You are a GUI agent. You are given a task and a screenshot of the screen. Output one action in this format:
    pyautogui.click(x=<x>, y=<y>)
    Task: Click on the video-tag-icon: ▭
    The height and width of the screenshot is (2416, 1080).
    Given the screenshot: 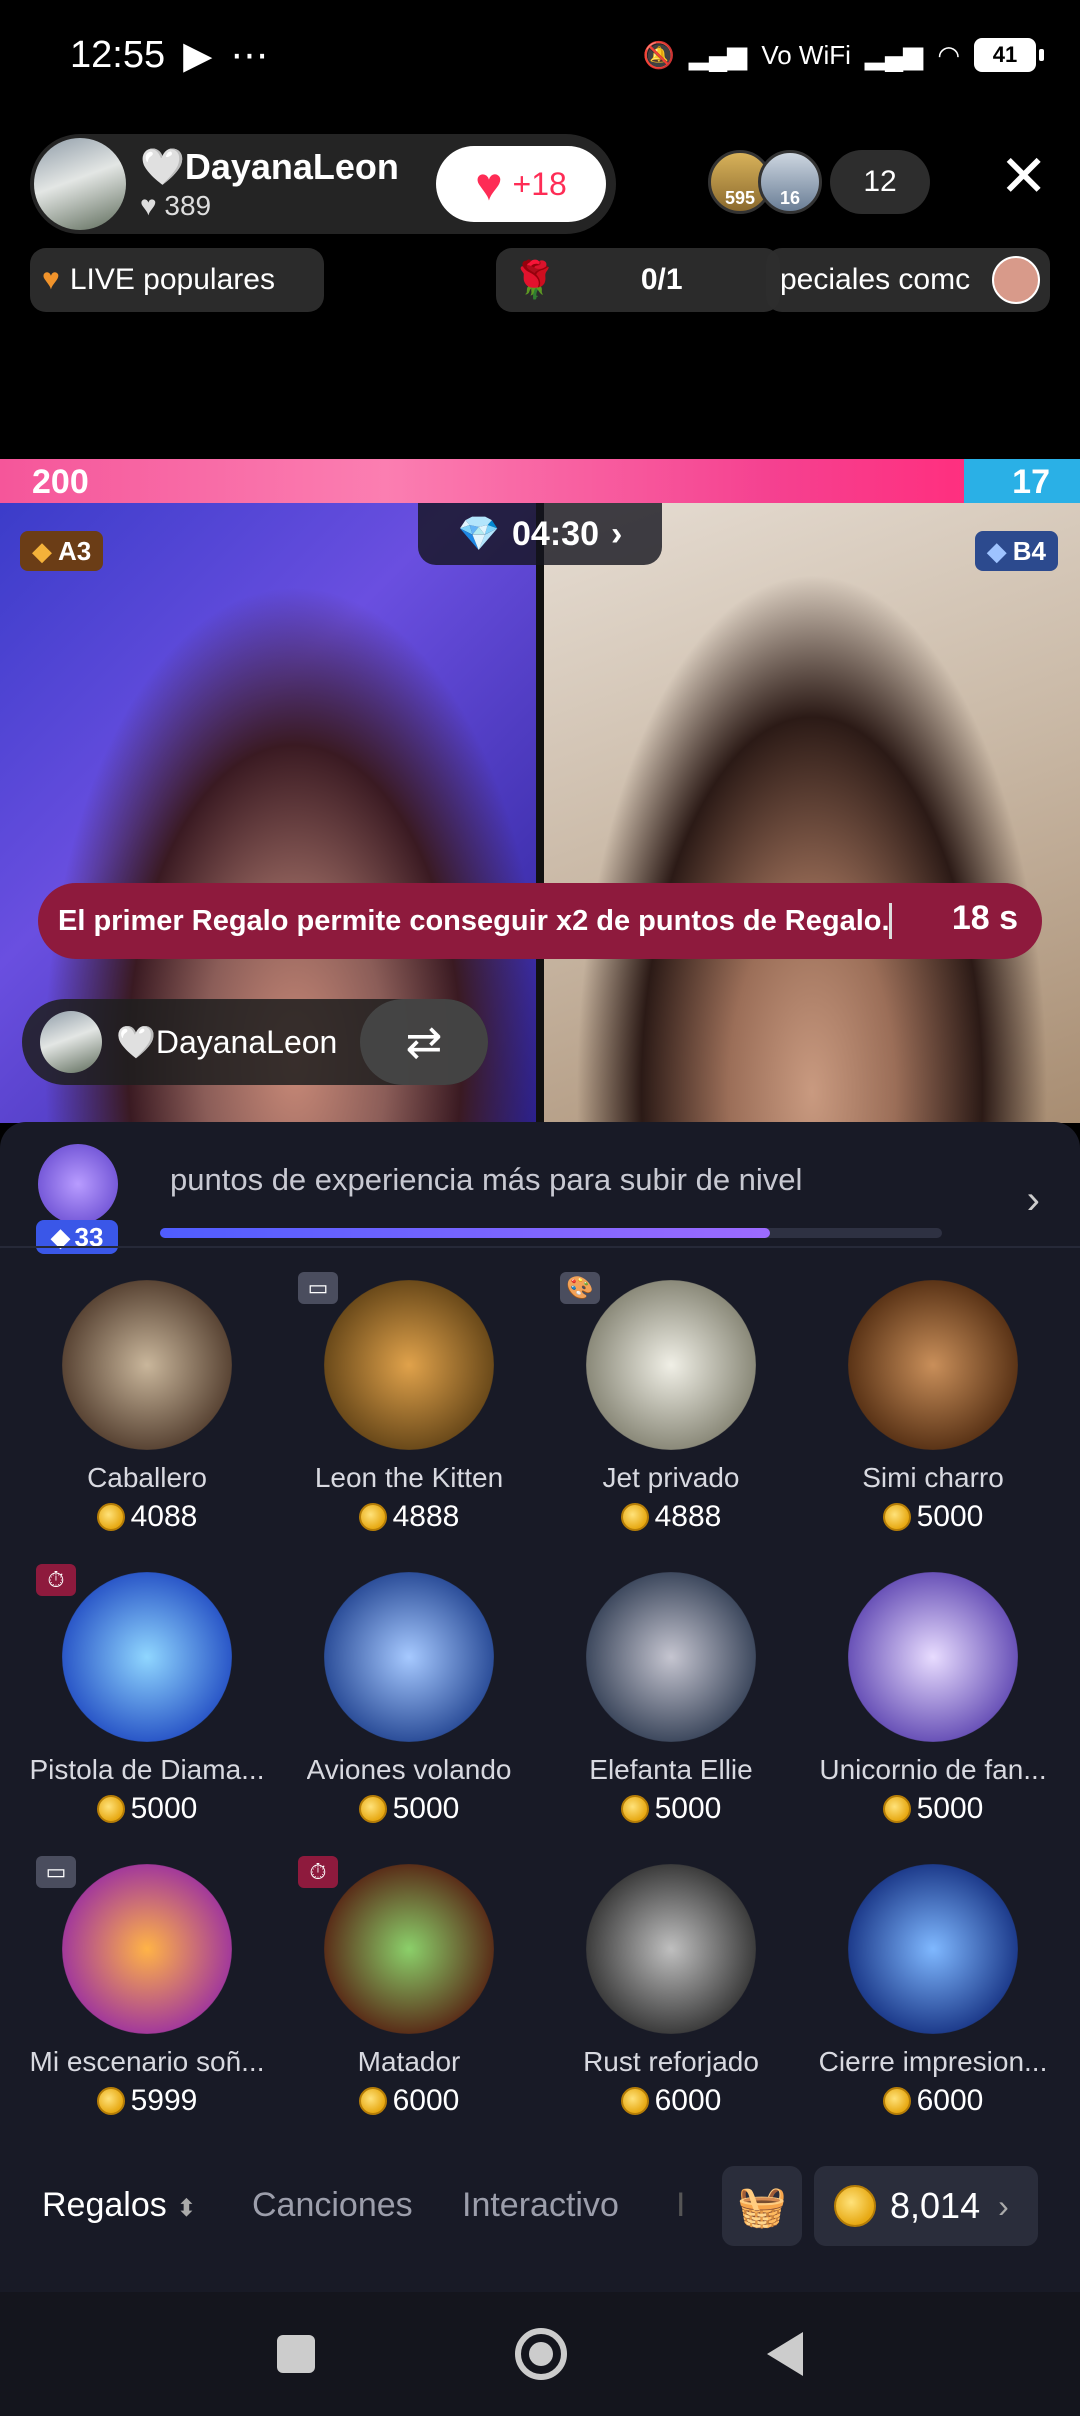 What is the action you would take?
    pyautogui.click(x=318, y=1288)
    